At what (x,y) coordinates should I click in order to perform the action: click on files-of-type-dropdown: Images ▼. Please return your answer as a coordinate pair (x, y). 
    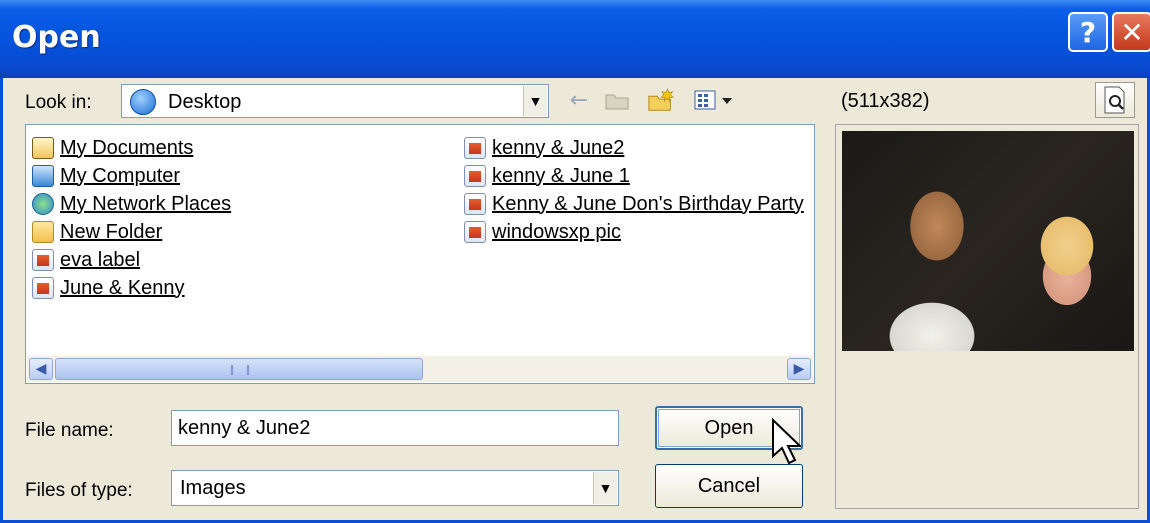
    Looking at the image, I should click on (395, 488).